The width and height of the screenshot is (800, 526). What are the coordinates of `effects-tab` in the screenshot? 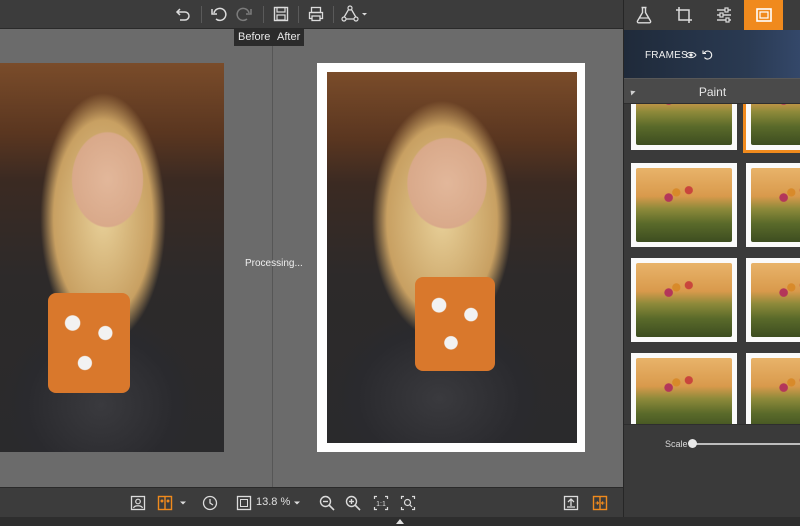 It's located at (643, 15).